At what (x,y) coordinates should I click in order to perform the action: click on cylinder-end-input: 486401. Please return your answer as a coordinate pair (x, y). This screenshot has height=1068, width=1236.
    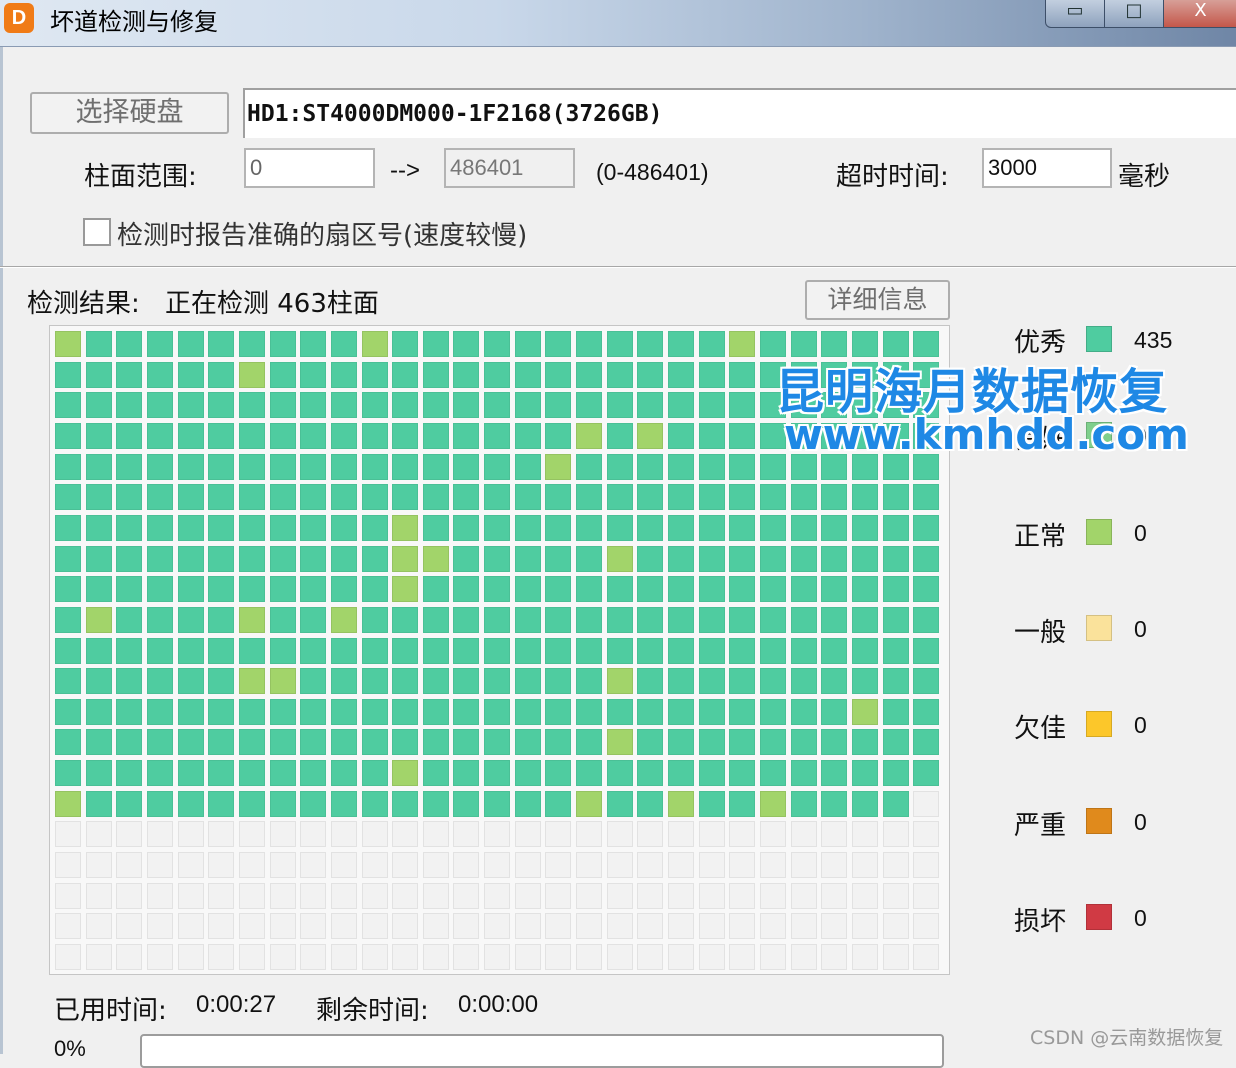
    Looking at the image, I should click on (509, 168).